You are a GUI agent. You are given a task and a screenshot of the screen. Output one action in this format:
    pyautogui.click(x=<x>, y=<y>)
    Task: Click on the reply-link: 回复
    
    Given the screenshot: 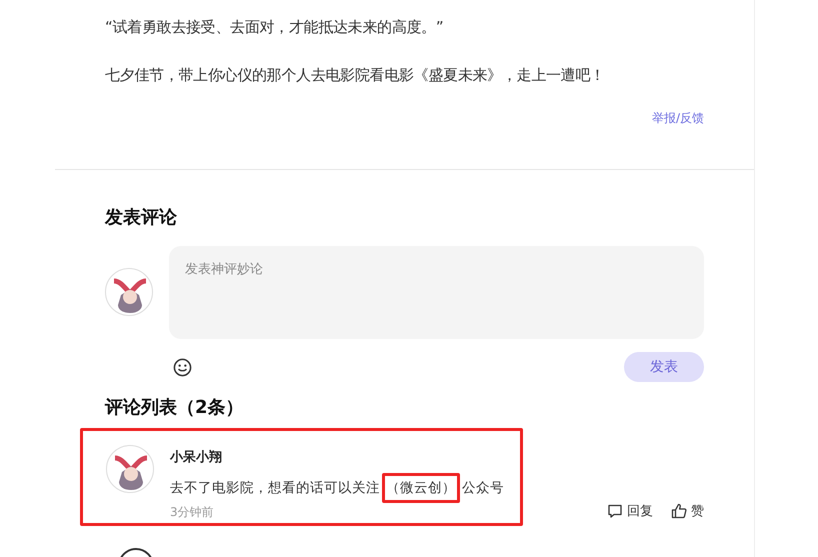 What is the action you would take?
    pyautogui.click(x=640, y=511)
    